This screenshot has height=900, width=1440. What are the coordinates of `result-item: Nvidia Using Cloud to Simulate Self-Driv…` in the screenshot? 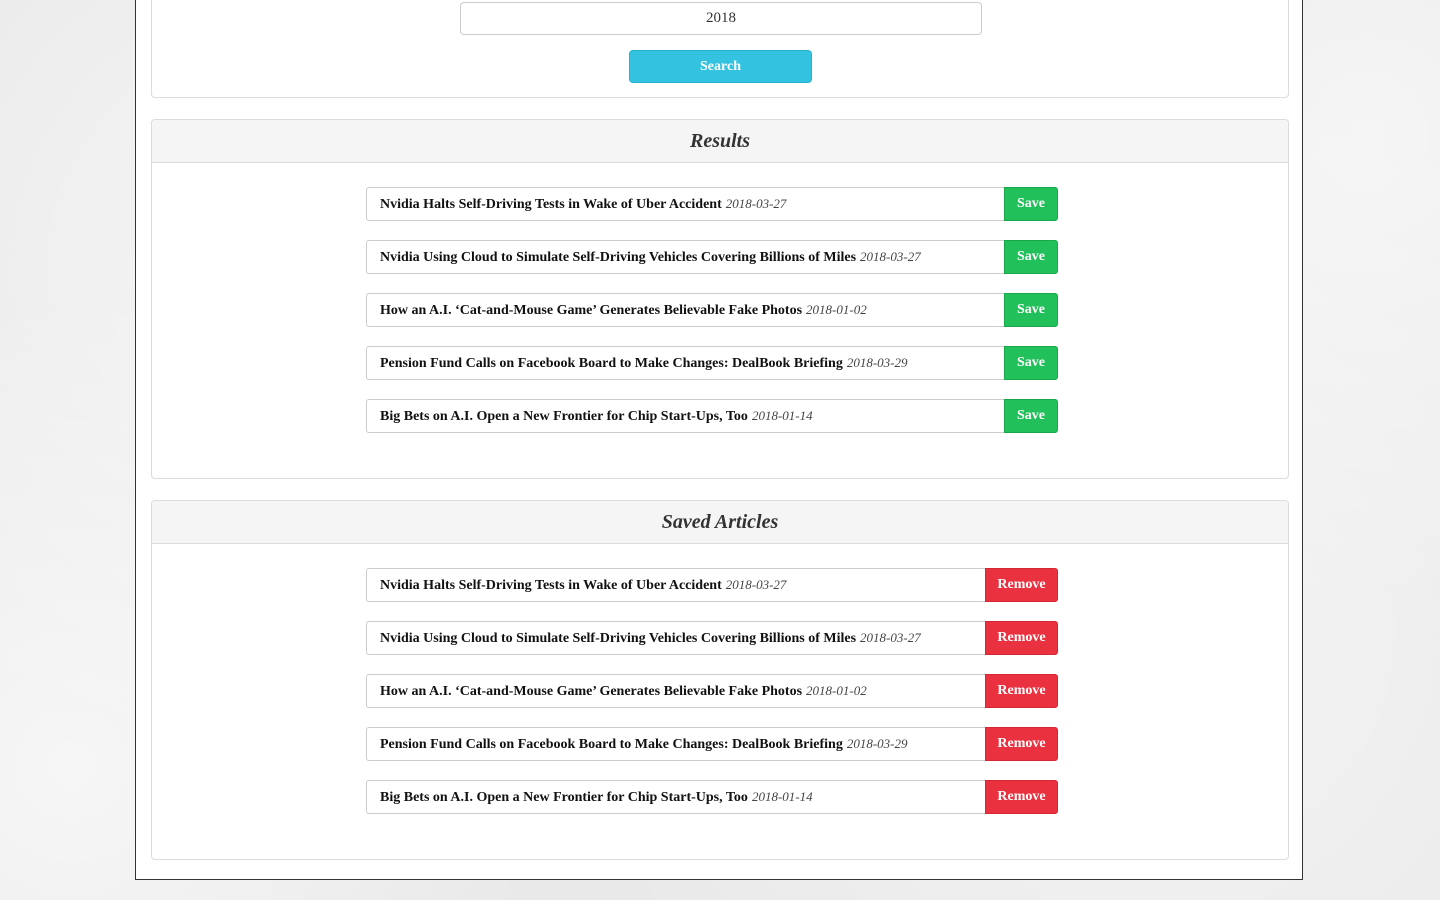 It's located at (712, 257).